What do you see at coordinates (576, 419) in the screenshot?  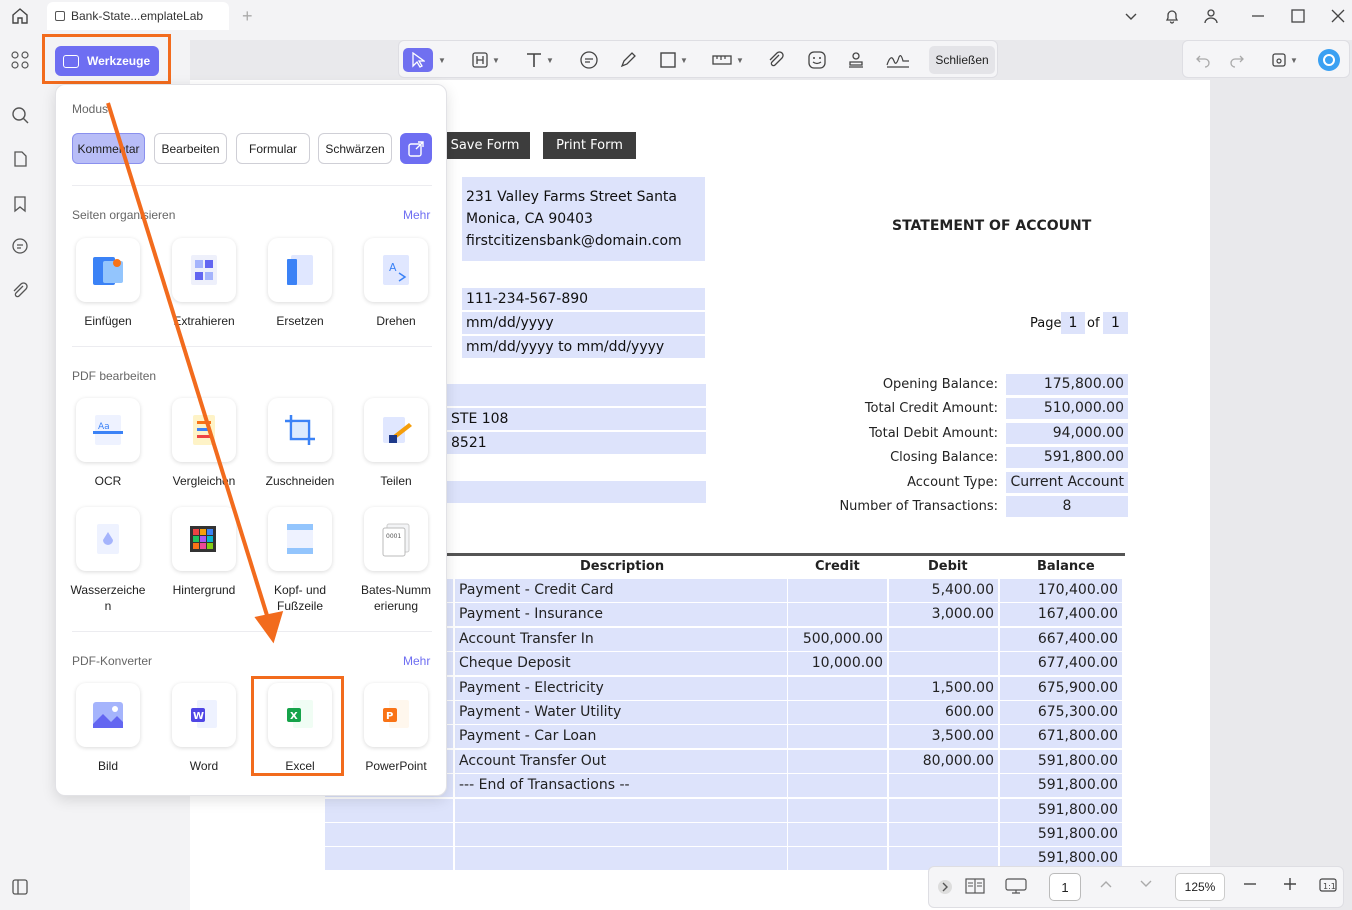 I see `customer-address-field-1: STE 108` at bounding box center [576, 419].